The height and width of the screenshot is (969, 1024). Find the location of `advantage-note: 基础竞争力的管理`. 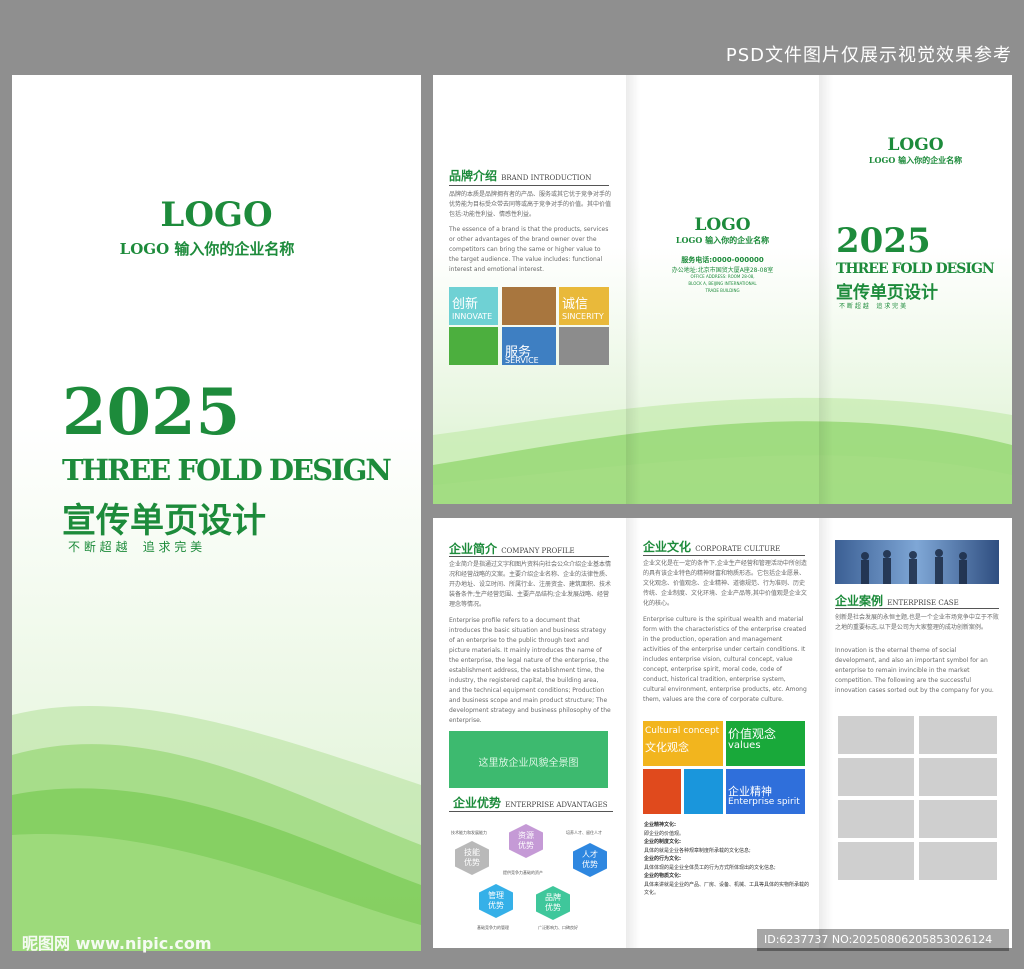

advantage-note: 基础竞争力的管理 is located at coordinates (493, 927).